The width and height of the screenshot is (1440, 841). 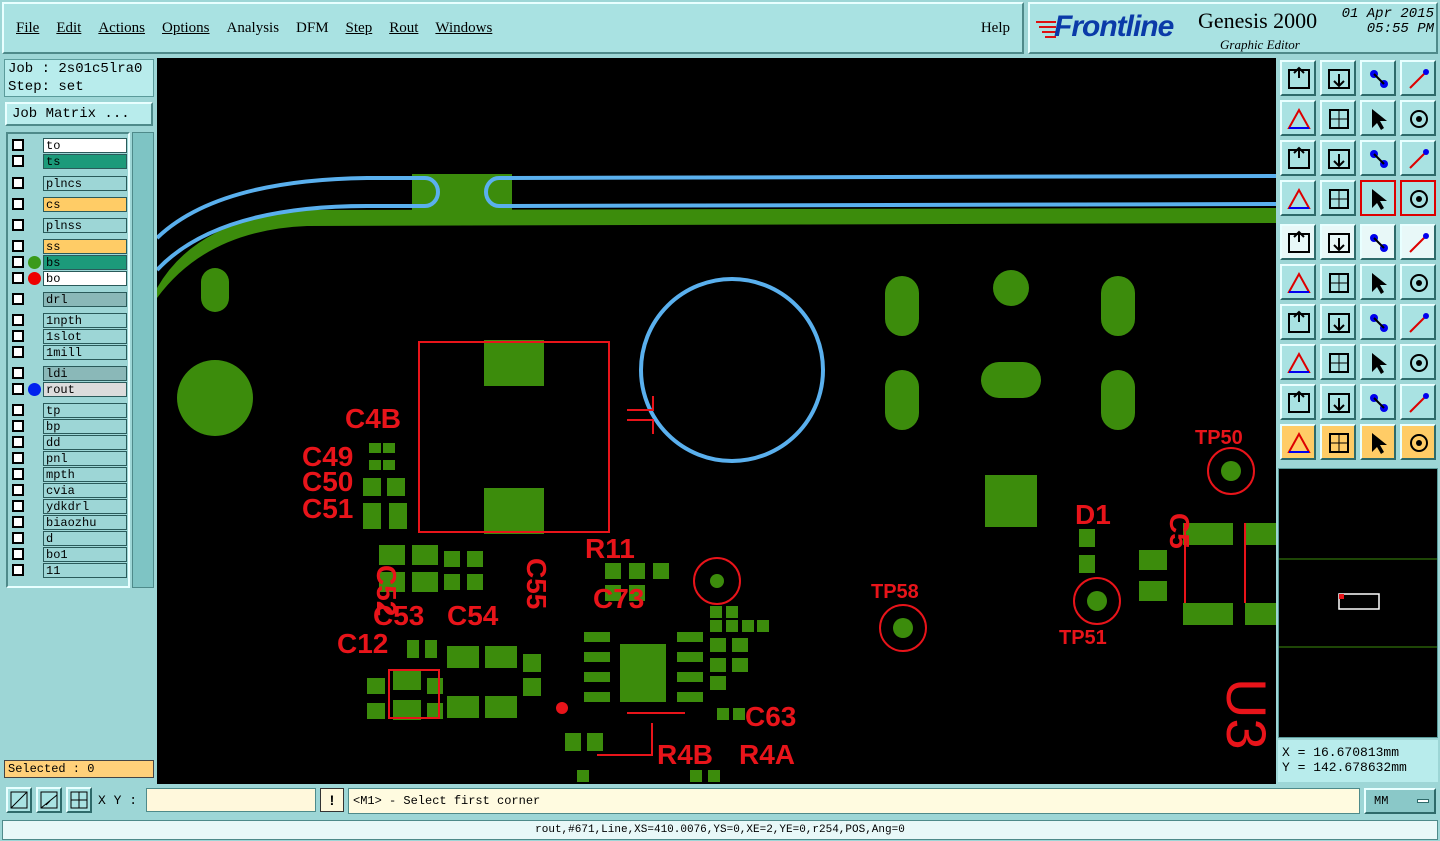 I want to click on component-button, so click(x=1418, y=362).